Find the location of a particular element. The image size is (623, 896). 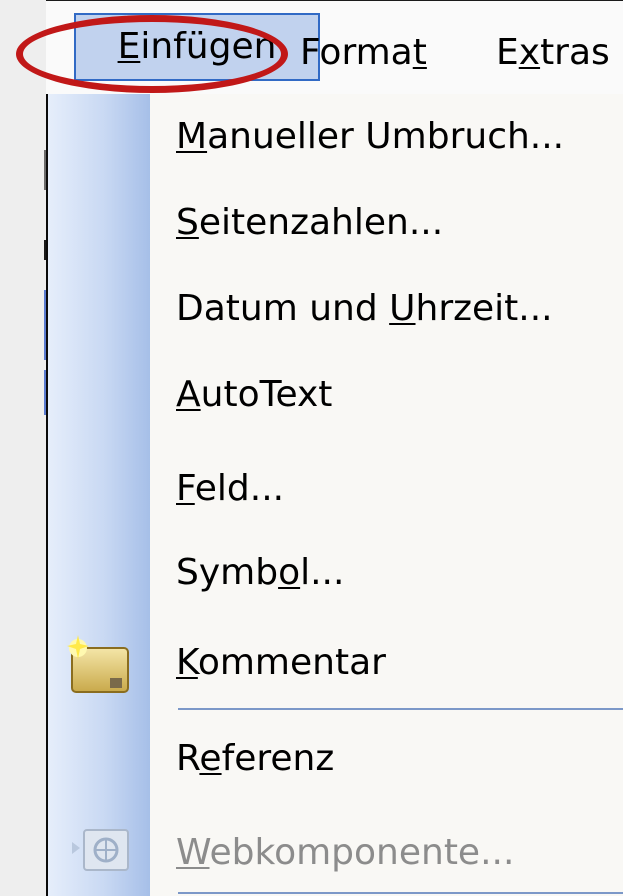

mnemonic: F is located at coordinates (185, 488).